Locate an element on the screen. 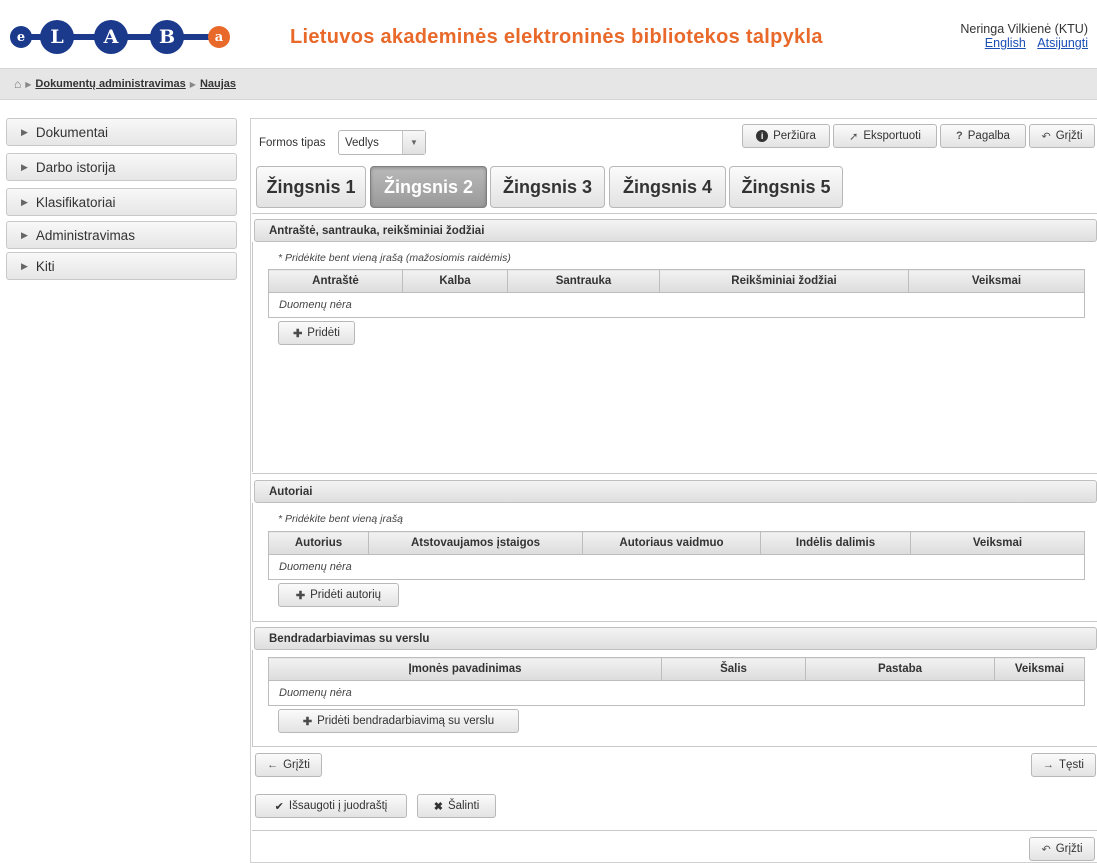  checkmark-icon: ✔ is located at coordinates (279, 806).